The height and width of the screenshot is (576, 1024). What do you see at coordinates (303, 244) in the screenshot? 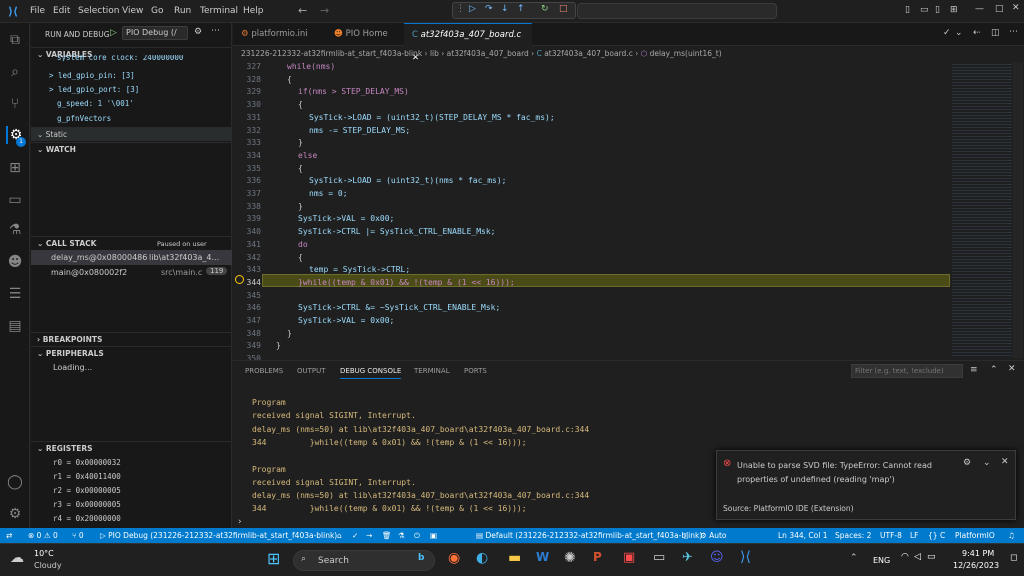
I see `code-line: do` at bounding box center [303, 244].